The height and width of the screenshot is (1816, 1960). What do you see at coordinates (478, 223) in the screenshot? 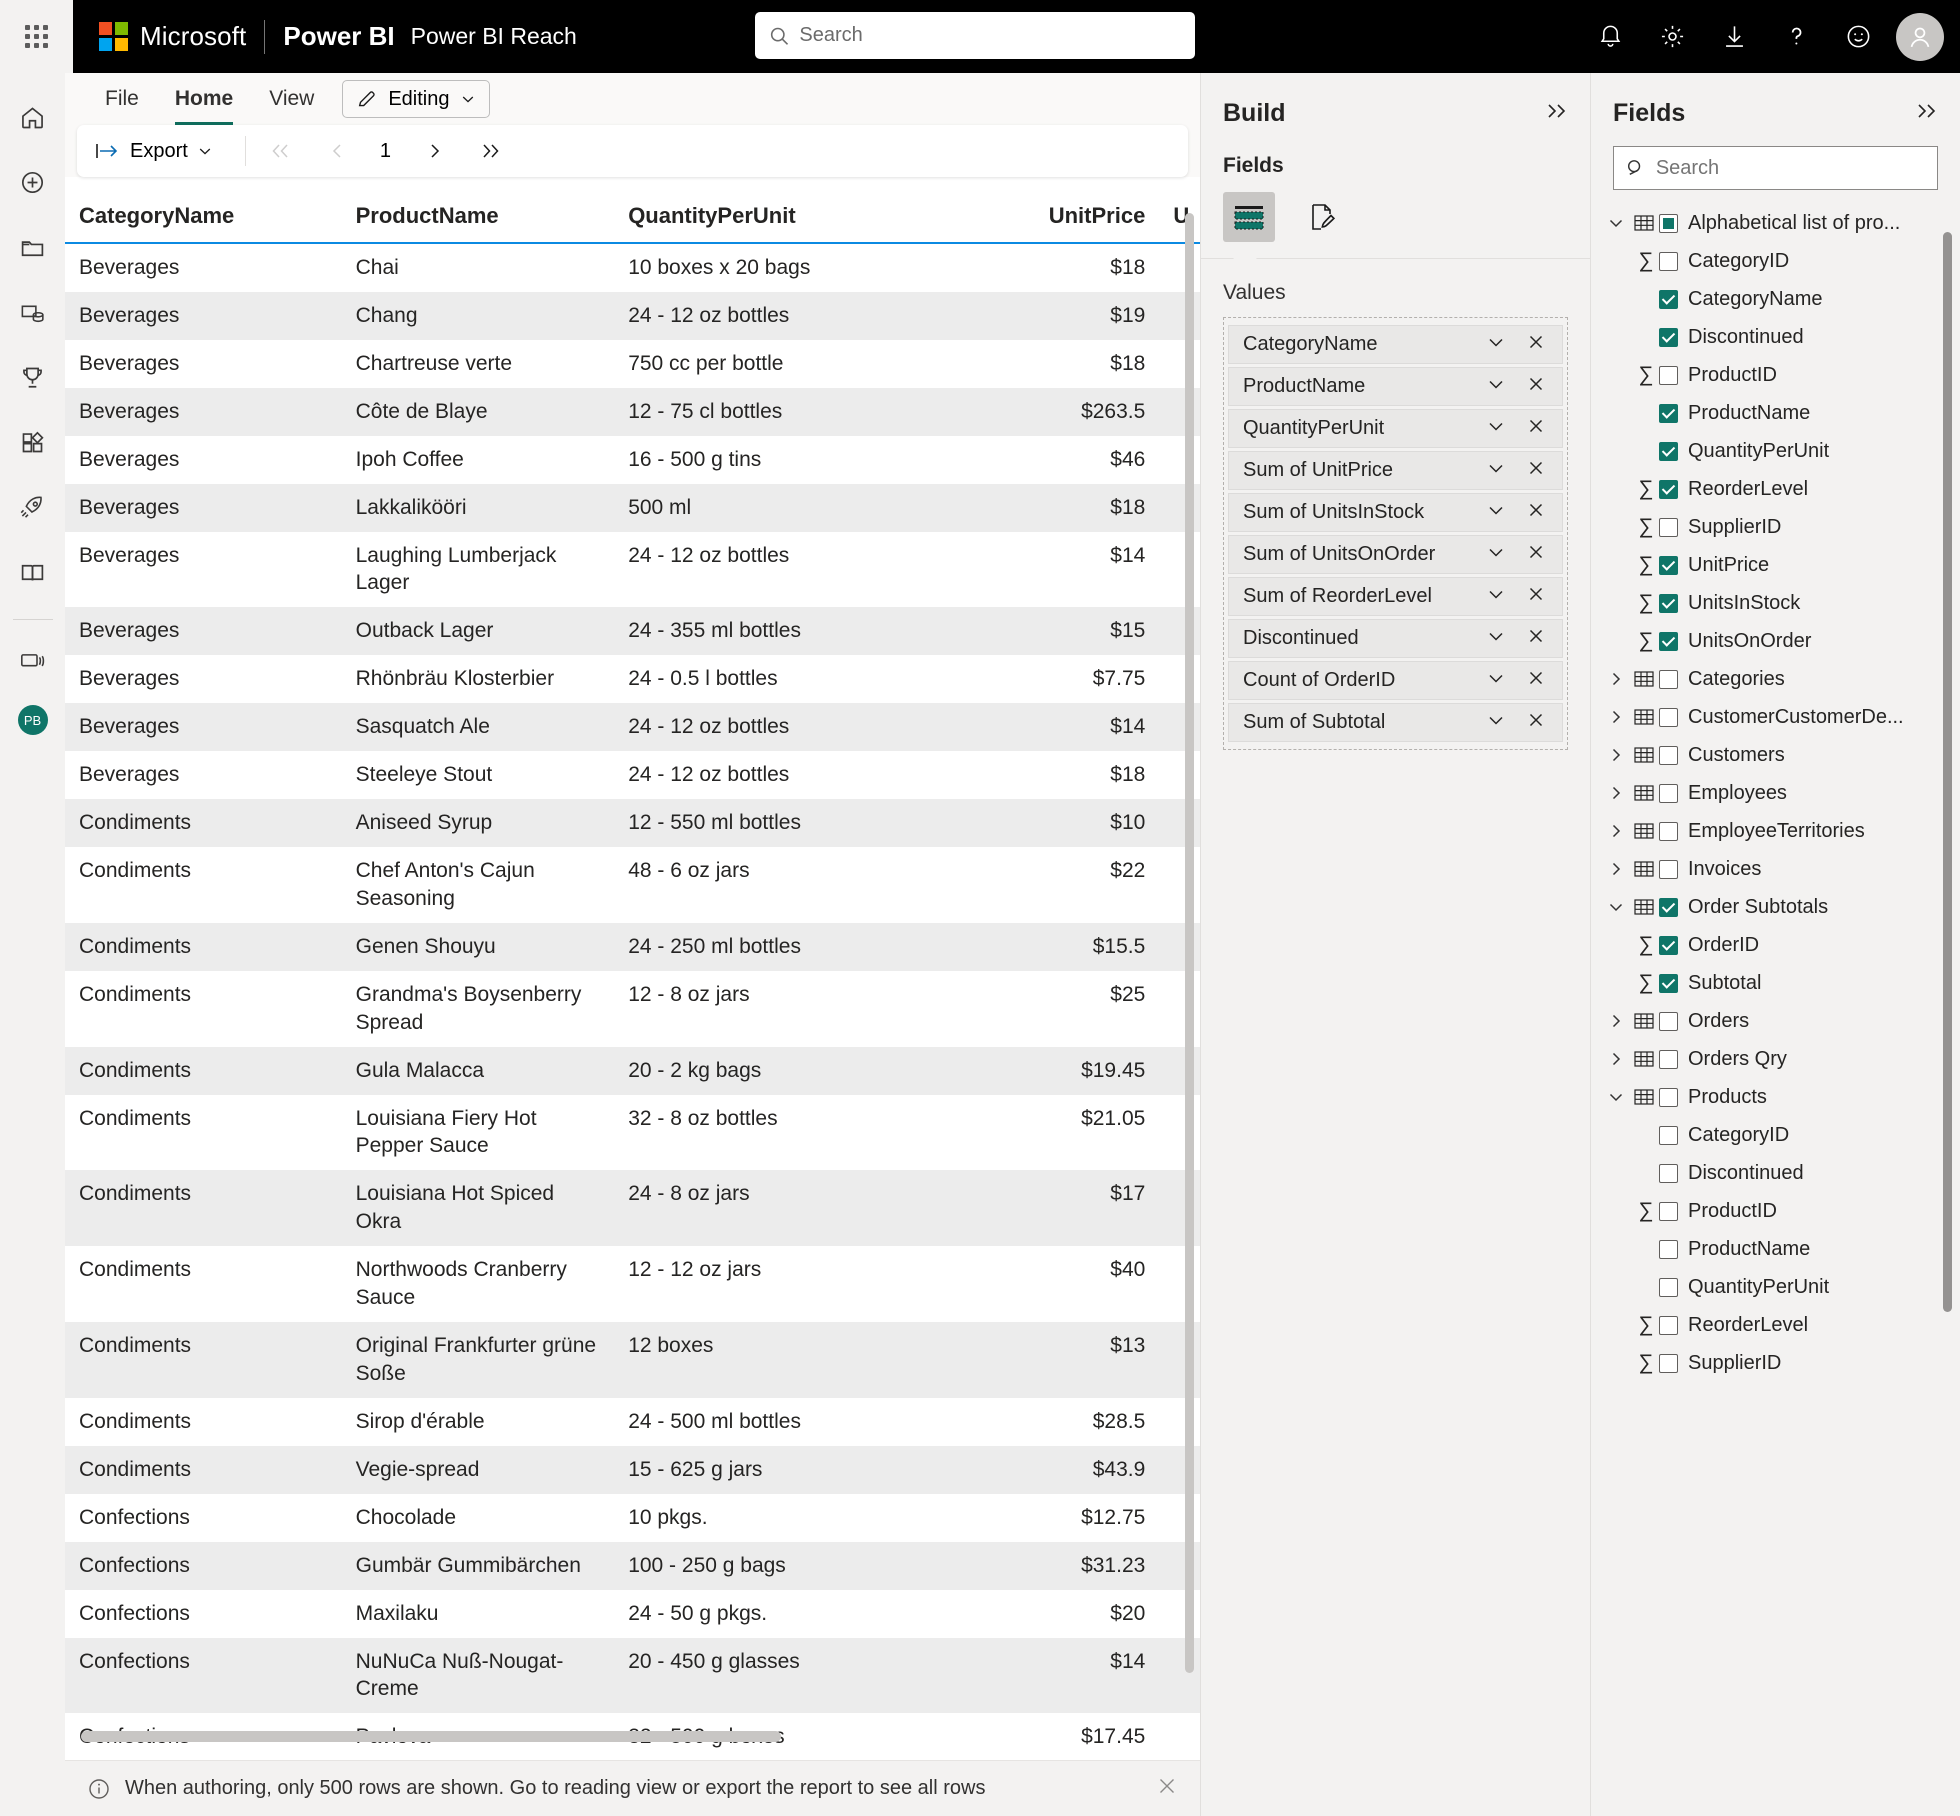
I see `column-header-productname: ProductName` at bounding box center [478, 223].